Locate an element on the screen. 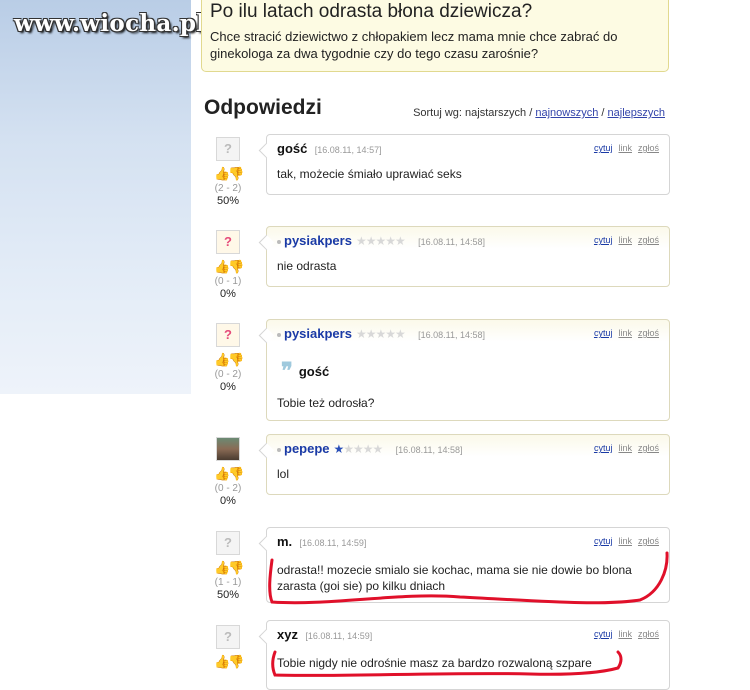  answers-heading: Odpowiedzi is located at coordinates (263, 107).